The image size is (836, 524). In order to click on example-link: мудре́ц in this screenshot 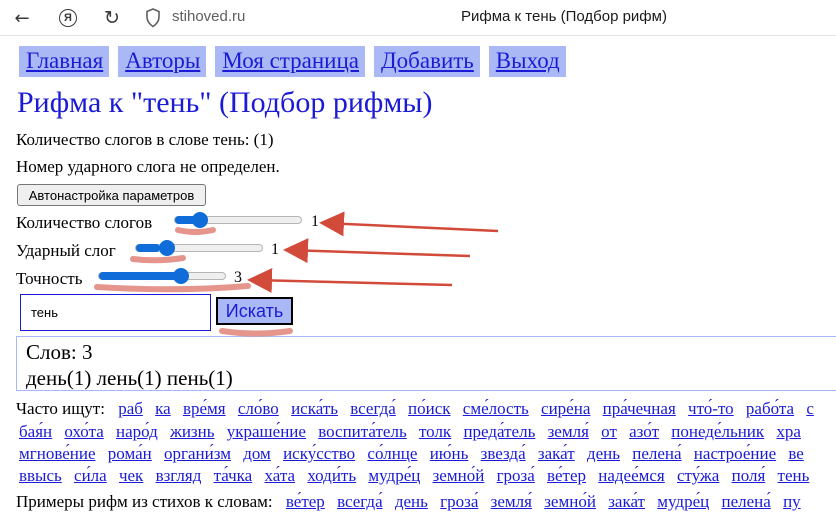, I will do `click(683, 501)`.